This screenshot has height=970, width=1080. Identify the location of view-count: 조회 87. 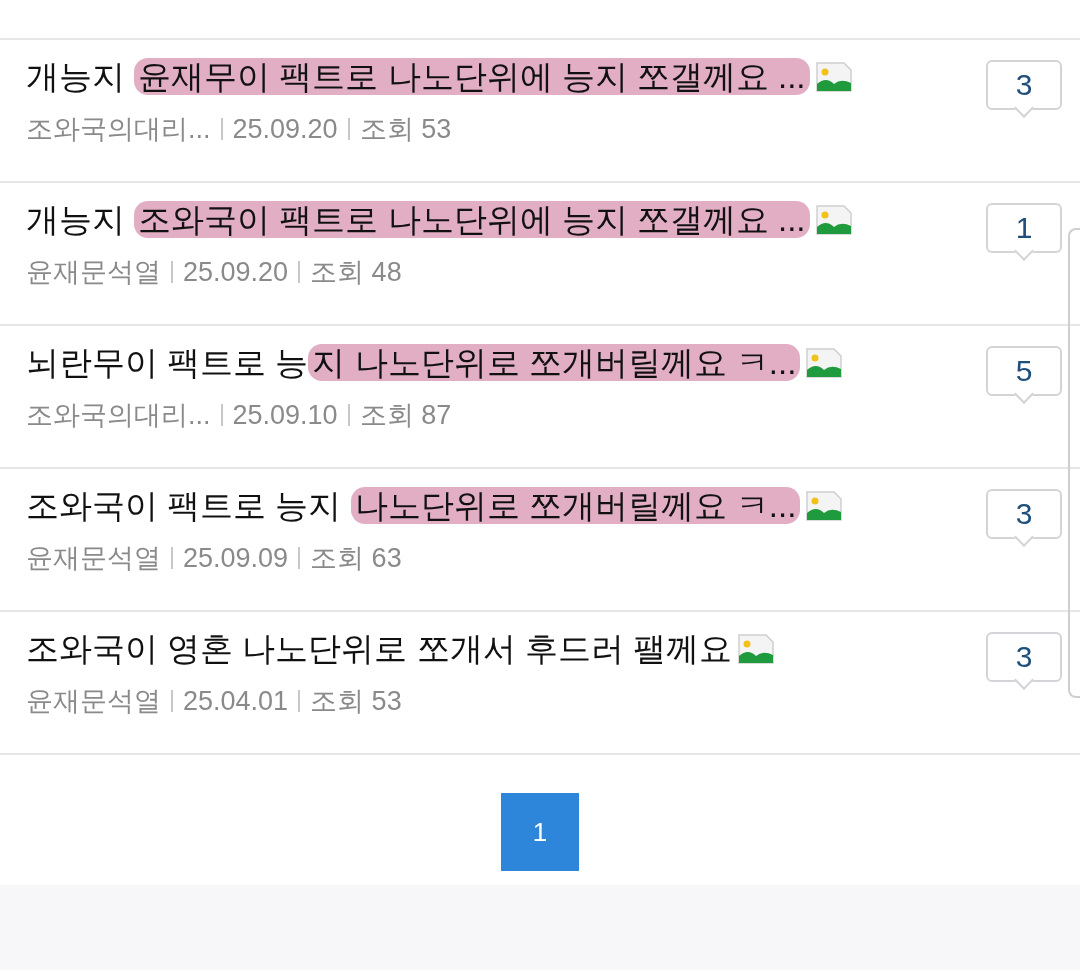
(405, 415).